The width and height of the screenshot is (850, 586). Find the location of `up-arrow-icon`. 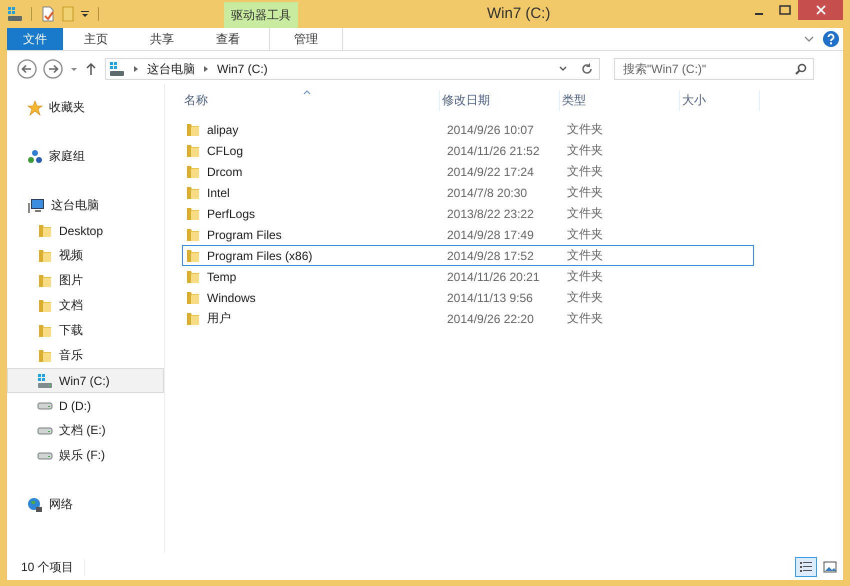

up-arrow-icon is located at coordinates (91, 69).